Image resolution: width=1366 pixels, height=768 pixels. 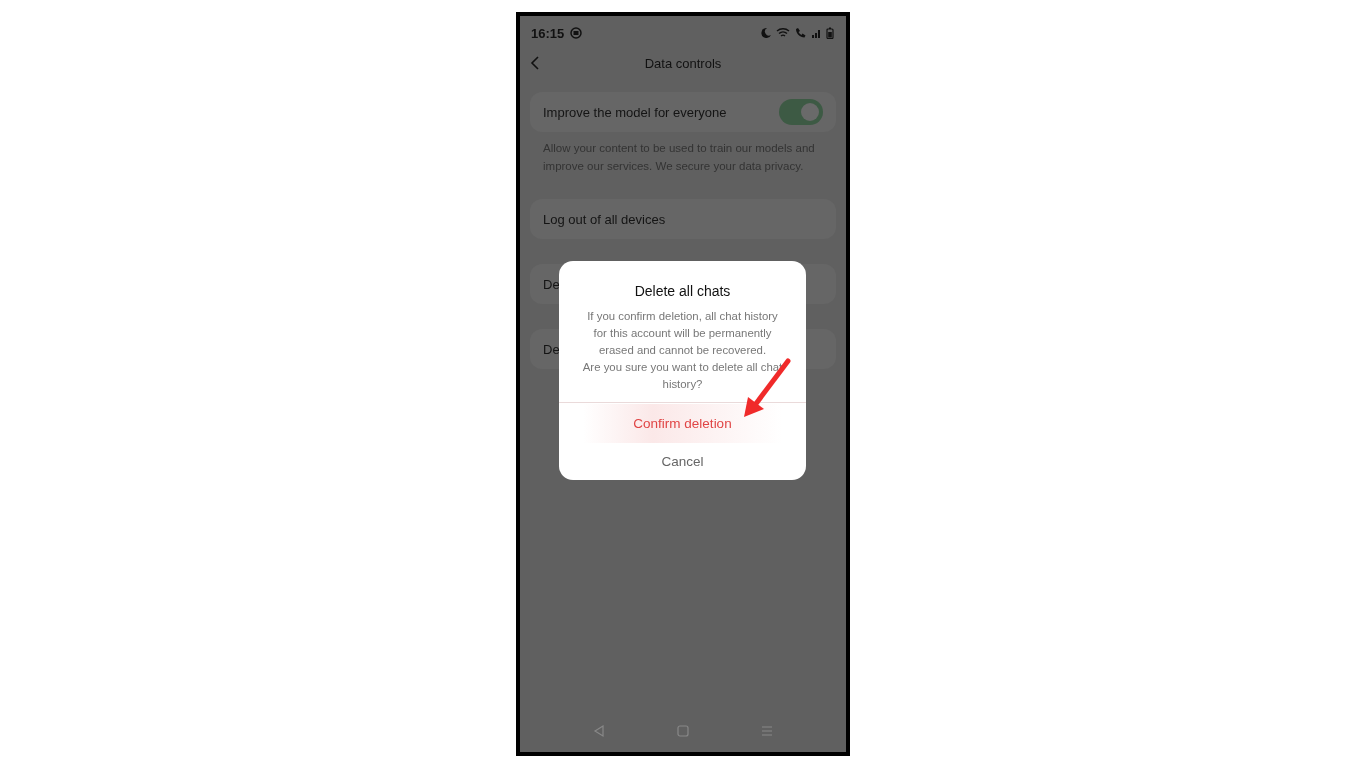 I want to click on battery-icon, so click(x=830, y=33).